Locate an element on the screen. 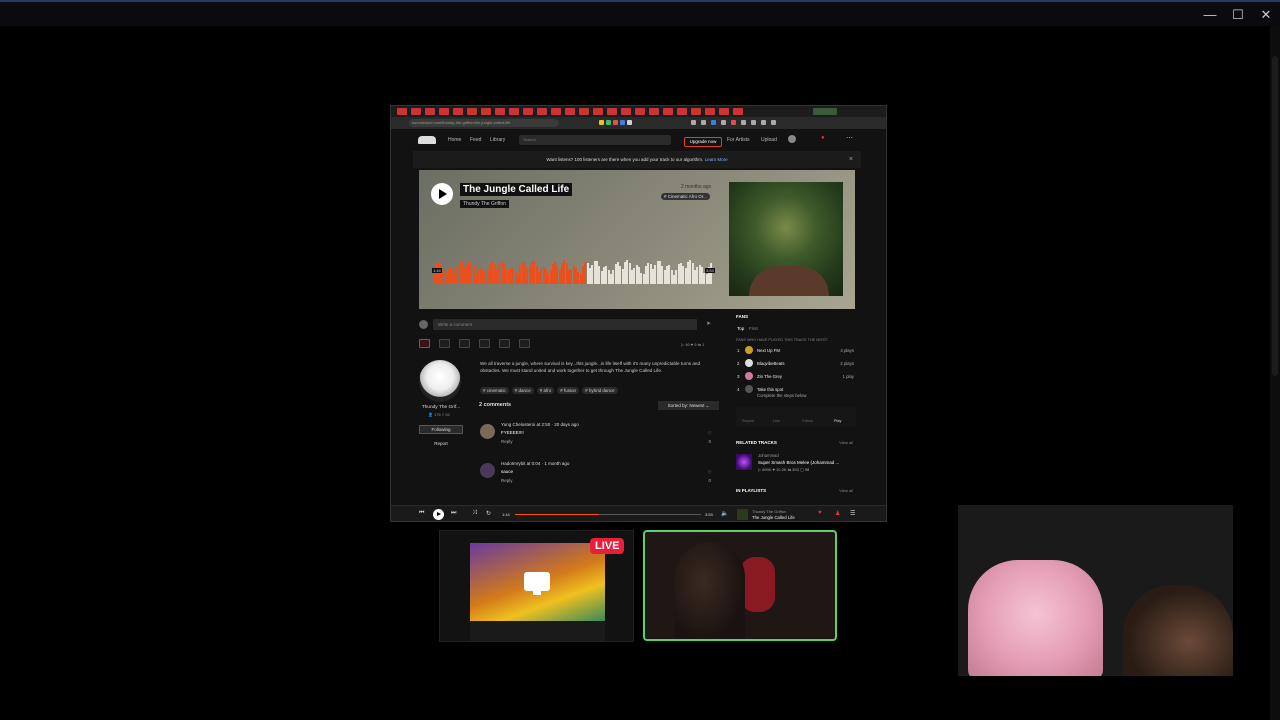  related-artist: Johammad is located at coordinates (768, 455).